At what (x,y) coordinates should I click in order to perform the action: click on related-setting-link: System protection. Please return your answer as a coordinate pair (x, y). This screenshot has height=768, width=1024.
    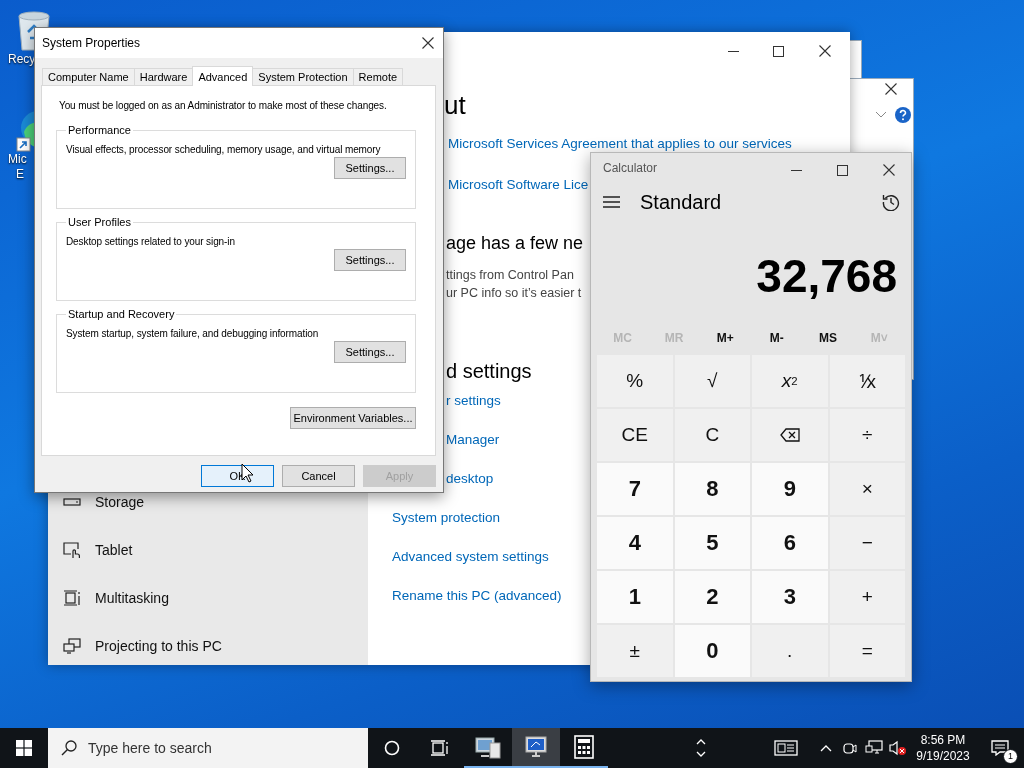
    Looking at the image, I should click on (446, 518).